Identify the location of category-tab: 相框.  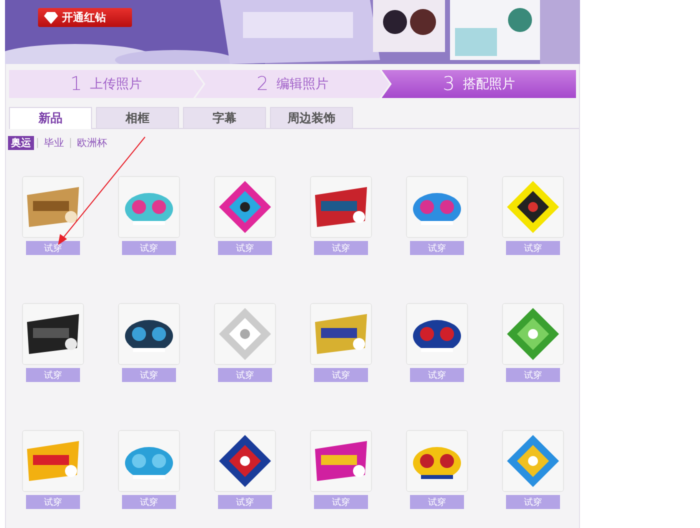
(137, 117).